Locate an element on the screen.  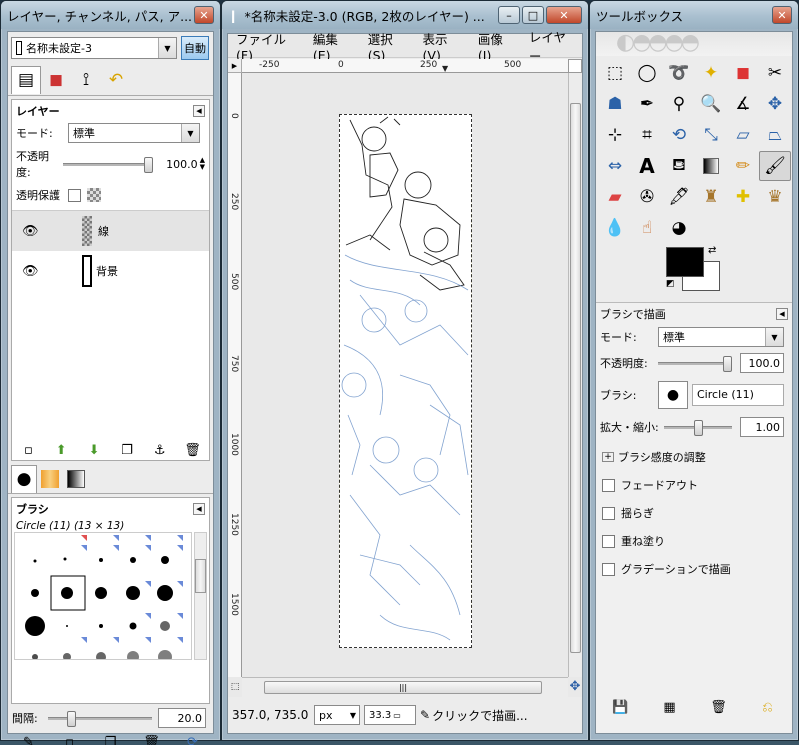
menu-image: 画像(I) is located at coordinates (495, 46).